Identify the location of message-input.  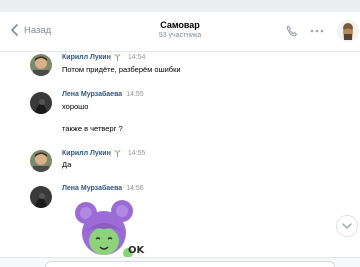
(190, 264).